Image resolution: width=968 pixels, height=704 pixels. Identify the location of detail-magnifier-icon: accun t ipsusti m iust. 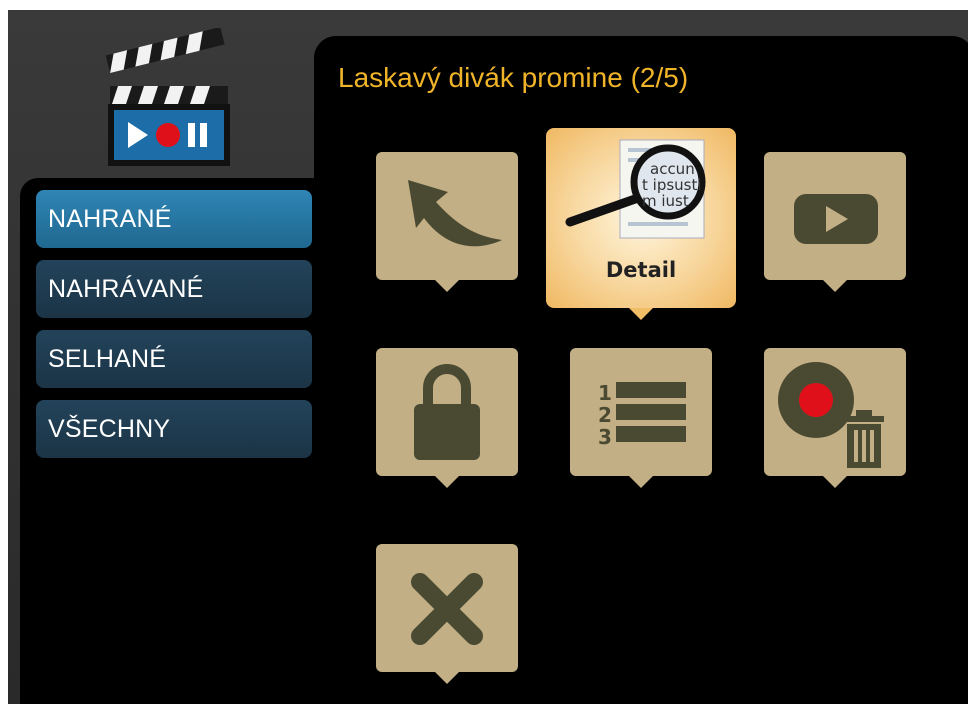
(635, 189).